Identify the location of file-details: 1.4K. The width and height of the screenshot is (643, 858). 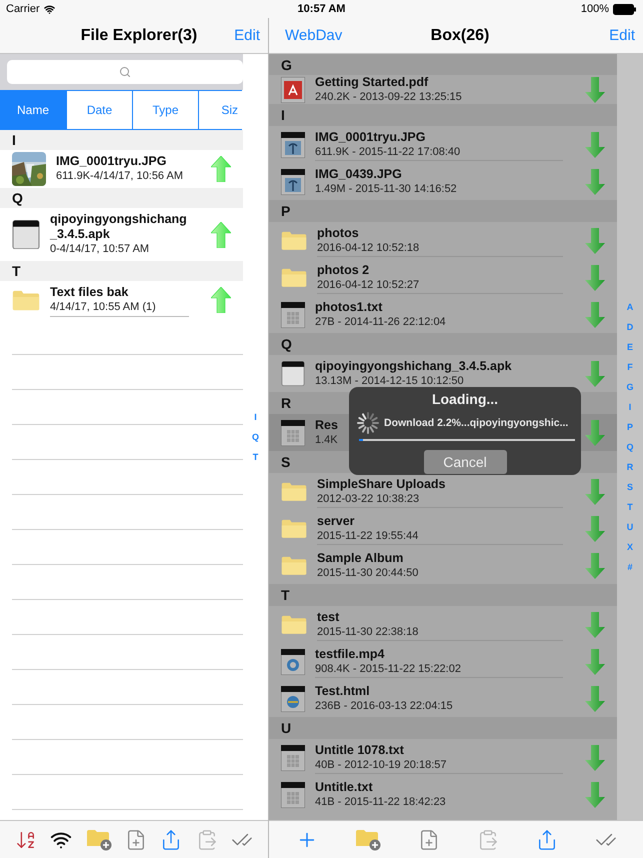
(326, 439).